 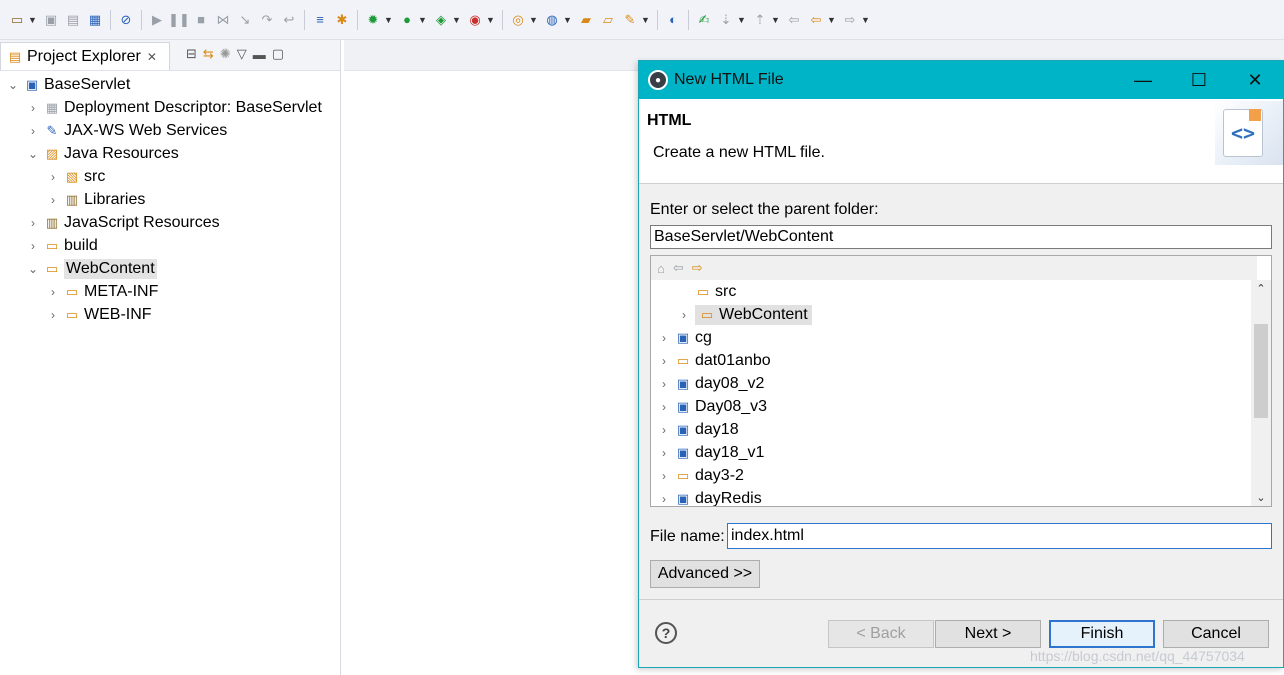 What do you see at coordinates (179, 20) in the screenshot?
I see `suspend-icon: ❚❚` at bounding box center [179, 20].